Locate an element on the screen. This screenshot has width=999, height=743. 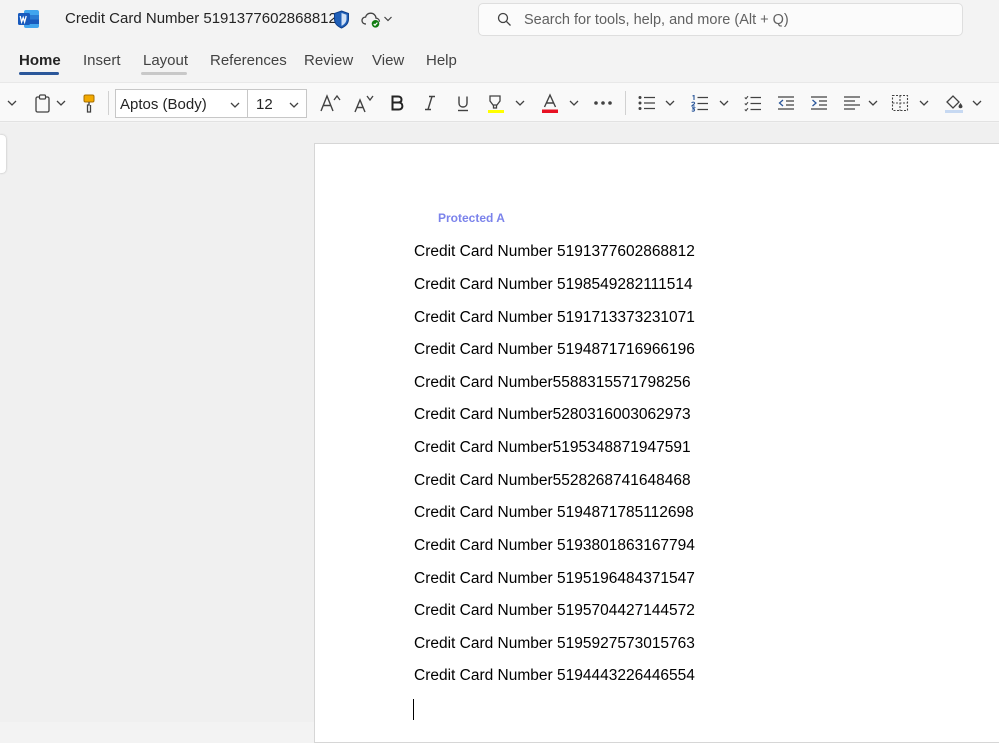
document-line: Credit Card Number 5191377602868812 is located at coordinates (554, 252).